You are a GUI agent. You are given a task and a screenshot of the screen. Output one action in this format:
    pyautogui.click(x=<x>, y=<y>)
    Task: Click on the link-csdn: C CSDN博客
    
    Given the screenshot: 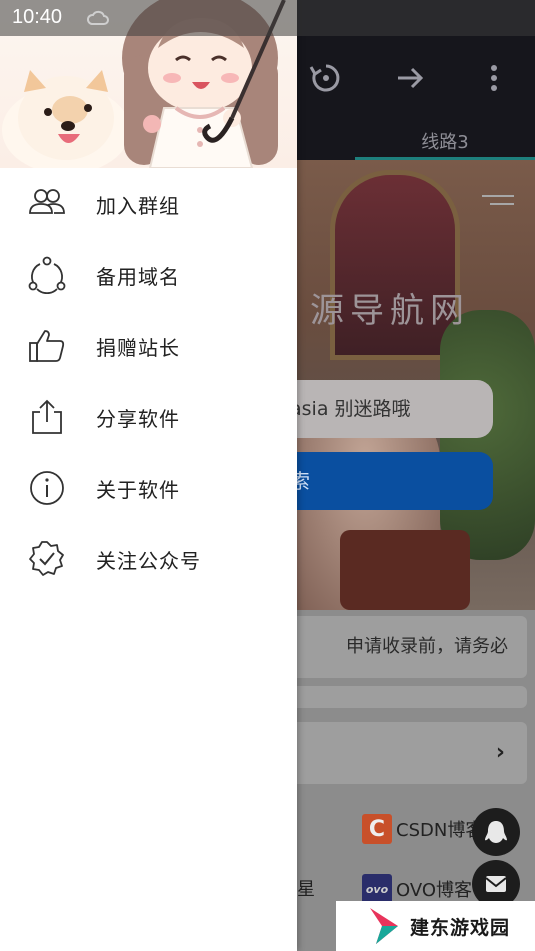 What is the action you would take?
    pyautogui.click(x=422, y=829)
    